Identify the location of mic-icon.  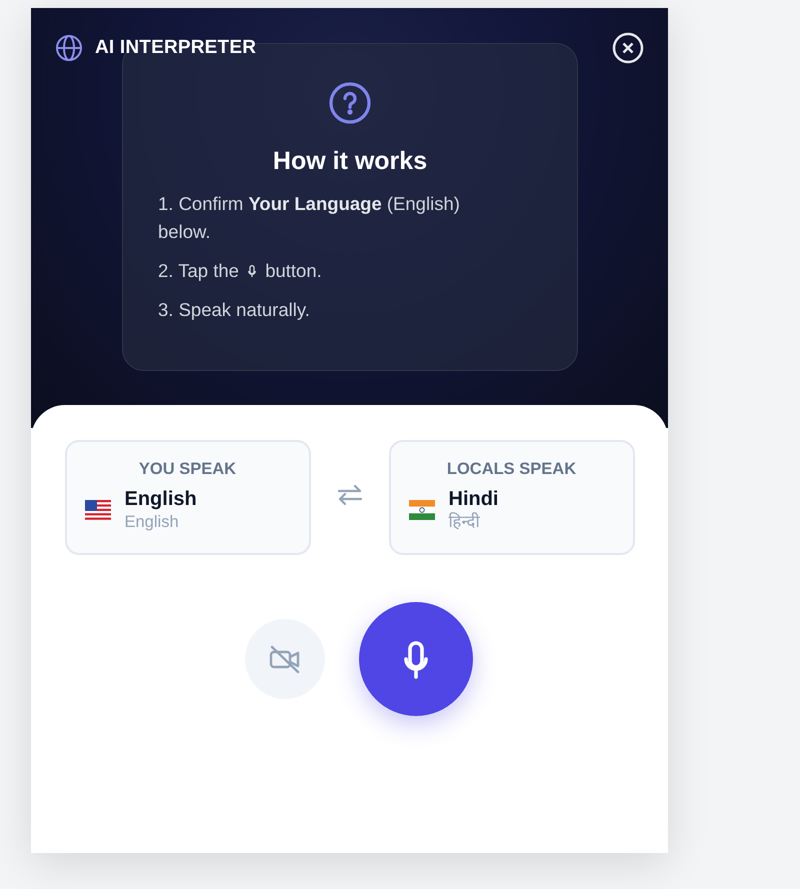
(252, 271).